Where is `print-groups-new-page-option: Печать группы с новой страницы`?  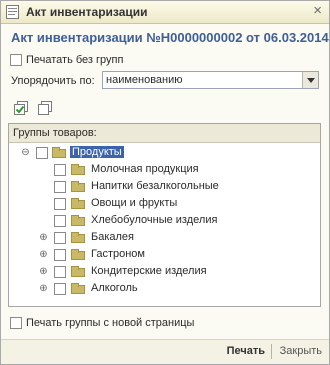
print-groups-new-page-option: Печать группы с новой страницы is located at coordinates (102, 323).